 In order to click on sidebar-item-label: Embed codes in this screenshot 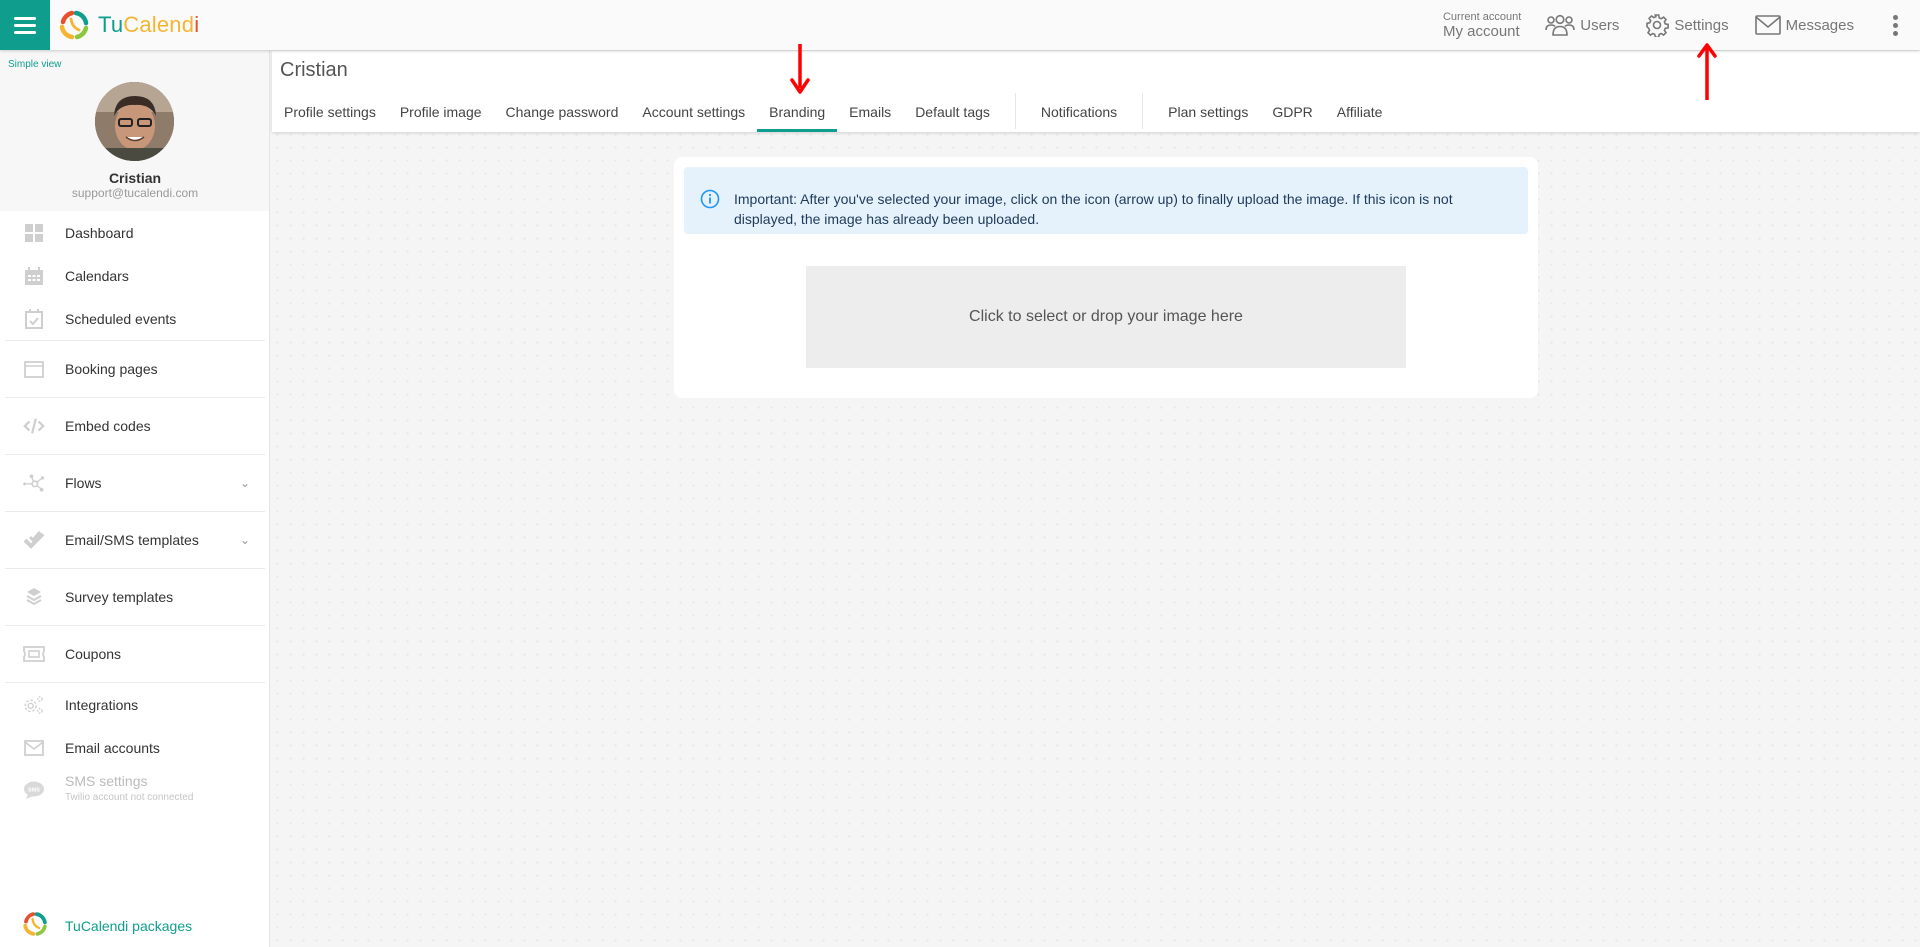, I will do `click(108, 426)`.